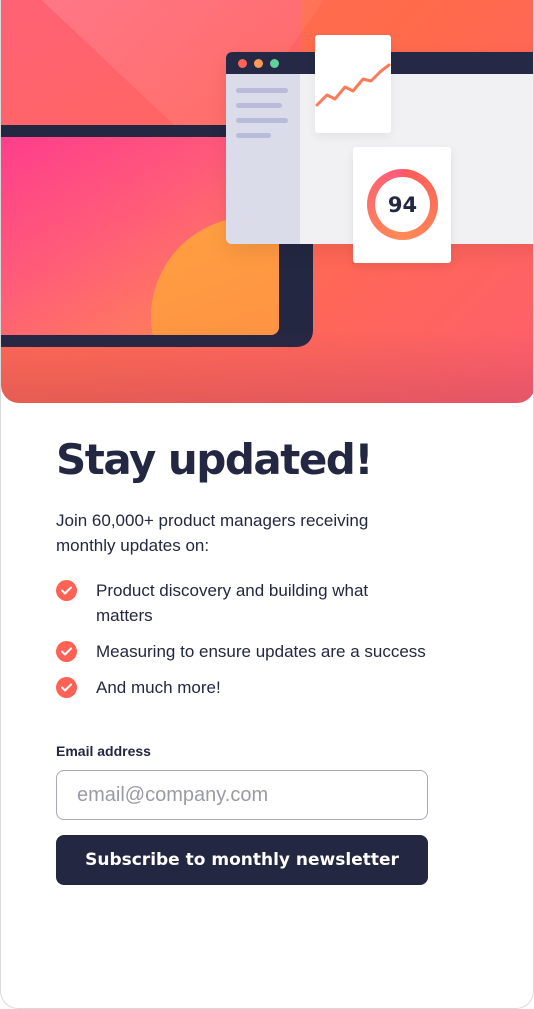  What do you see at coordinates (274, 63) in the screenshot?
I see `maximize-dot-icon` at bounding box center [274, 63].